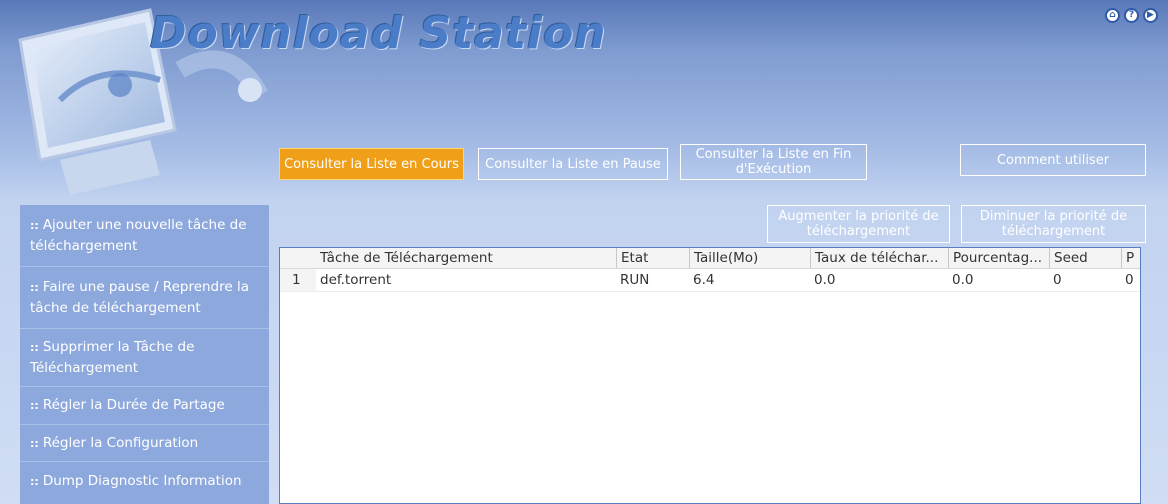 Image resolution: width=1168 pixels, height=504 pixels. I want to click on tab-finished-list: Consulter la Liste en Fin d'Exécution, so click(773, 162).